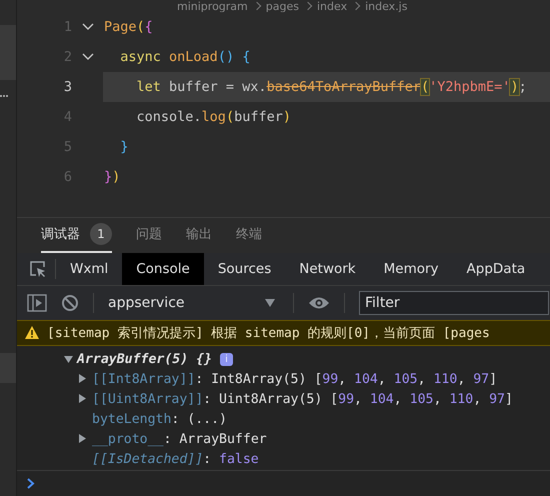 The width and height of the screenshot is (550, 496). What do you see at coordinates (101, 234) in the screenshot?
I see `count-badge: 1` at bounding box center [101, 234].